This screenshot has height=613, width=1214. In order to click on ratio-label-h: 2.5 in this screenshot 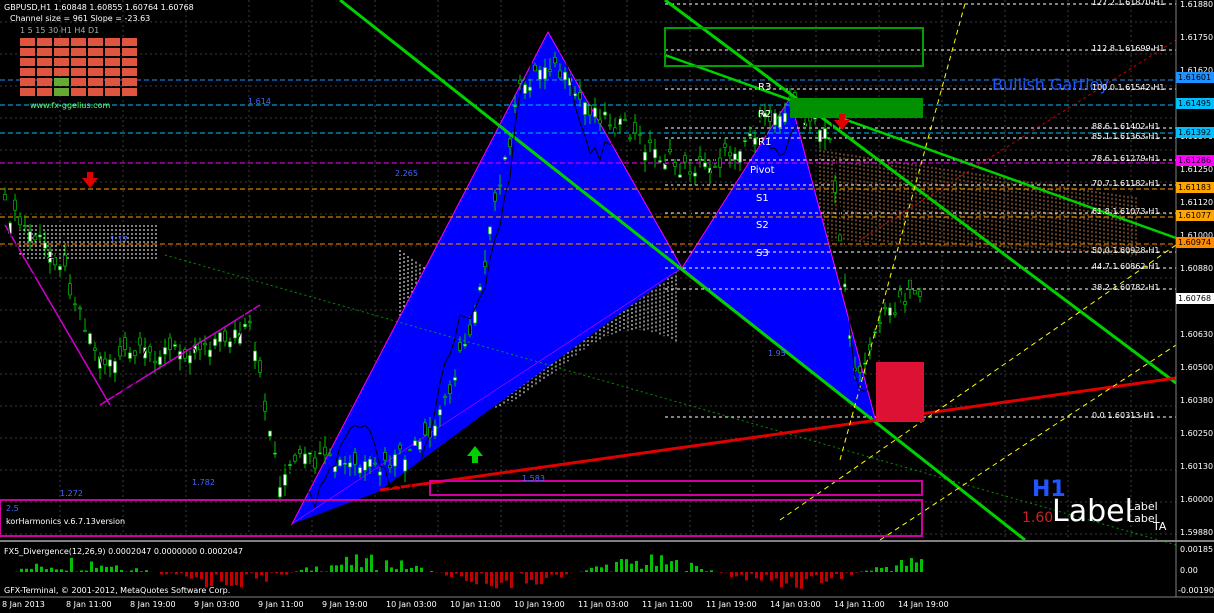, I will do `click(12, 508)`.